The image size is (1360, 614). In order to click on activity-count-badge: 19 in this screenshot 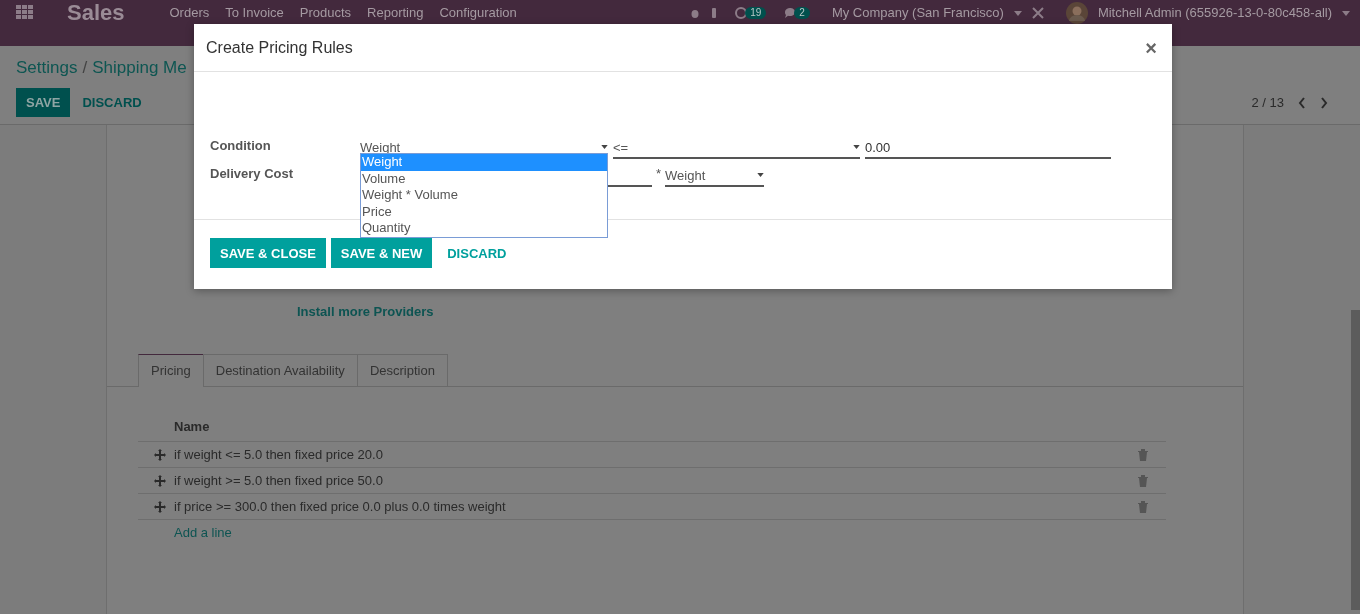, I will do `click(756, 13)`.